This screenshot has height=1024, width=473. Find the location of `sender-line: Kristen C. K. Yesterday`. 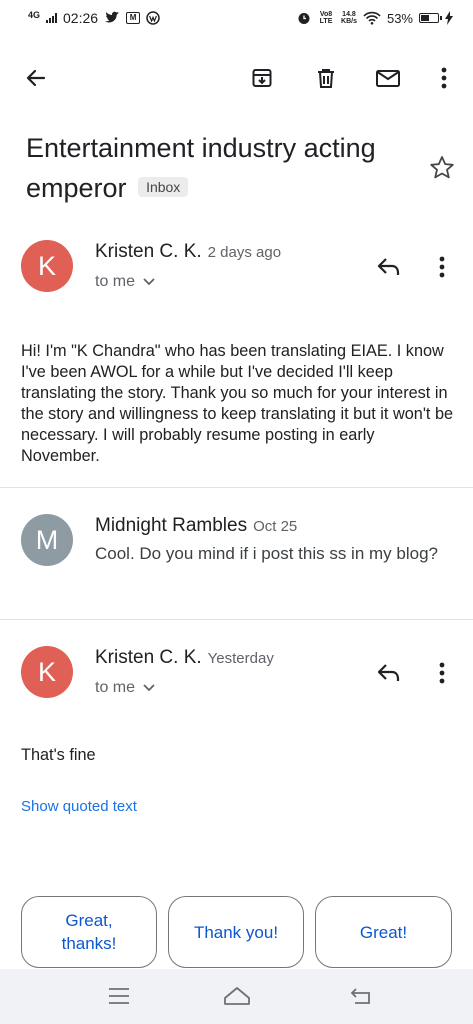

sender-line: Kristen C. K. Yesterday is located at coordinates (184, 658).